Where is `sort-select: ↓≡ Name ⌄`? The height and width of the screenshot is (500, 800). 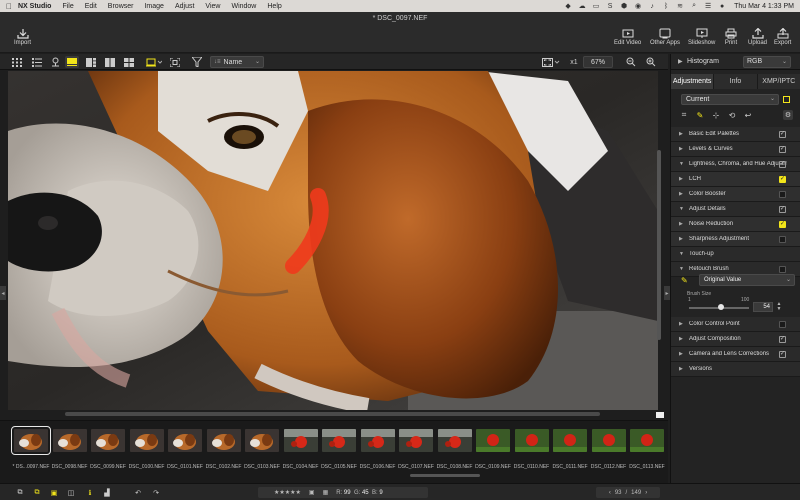 sort-select: ↓≡ Name ⌄ is located at coordinates (237, 62).